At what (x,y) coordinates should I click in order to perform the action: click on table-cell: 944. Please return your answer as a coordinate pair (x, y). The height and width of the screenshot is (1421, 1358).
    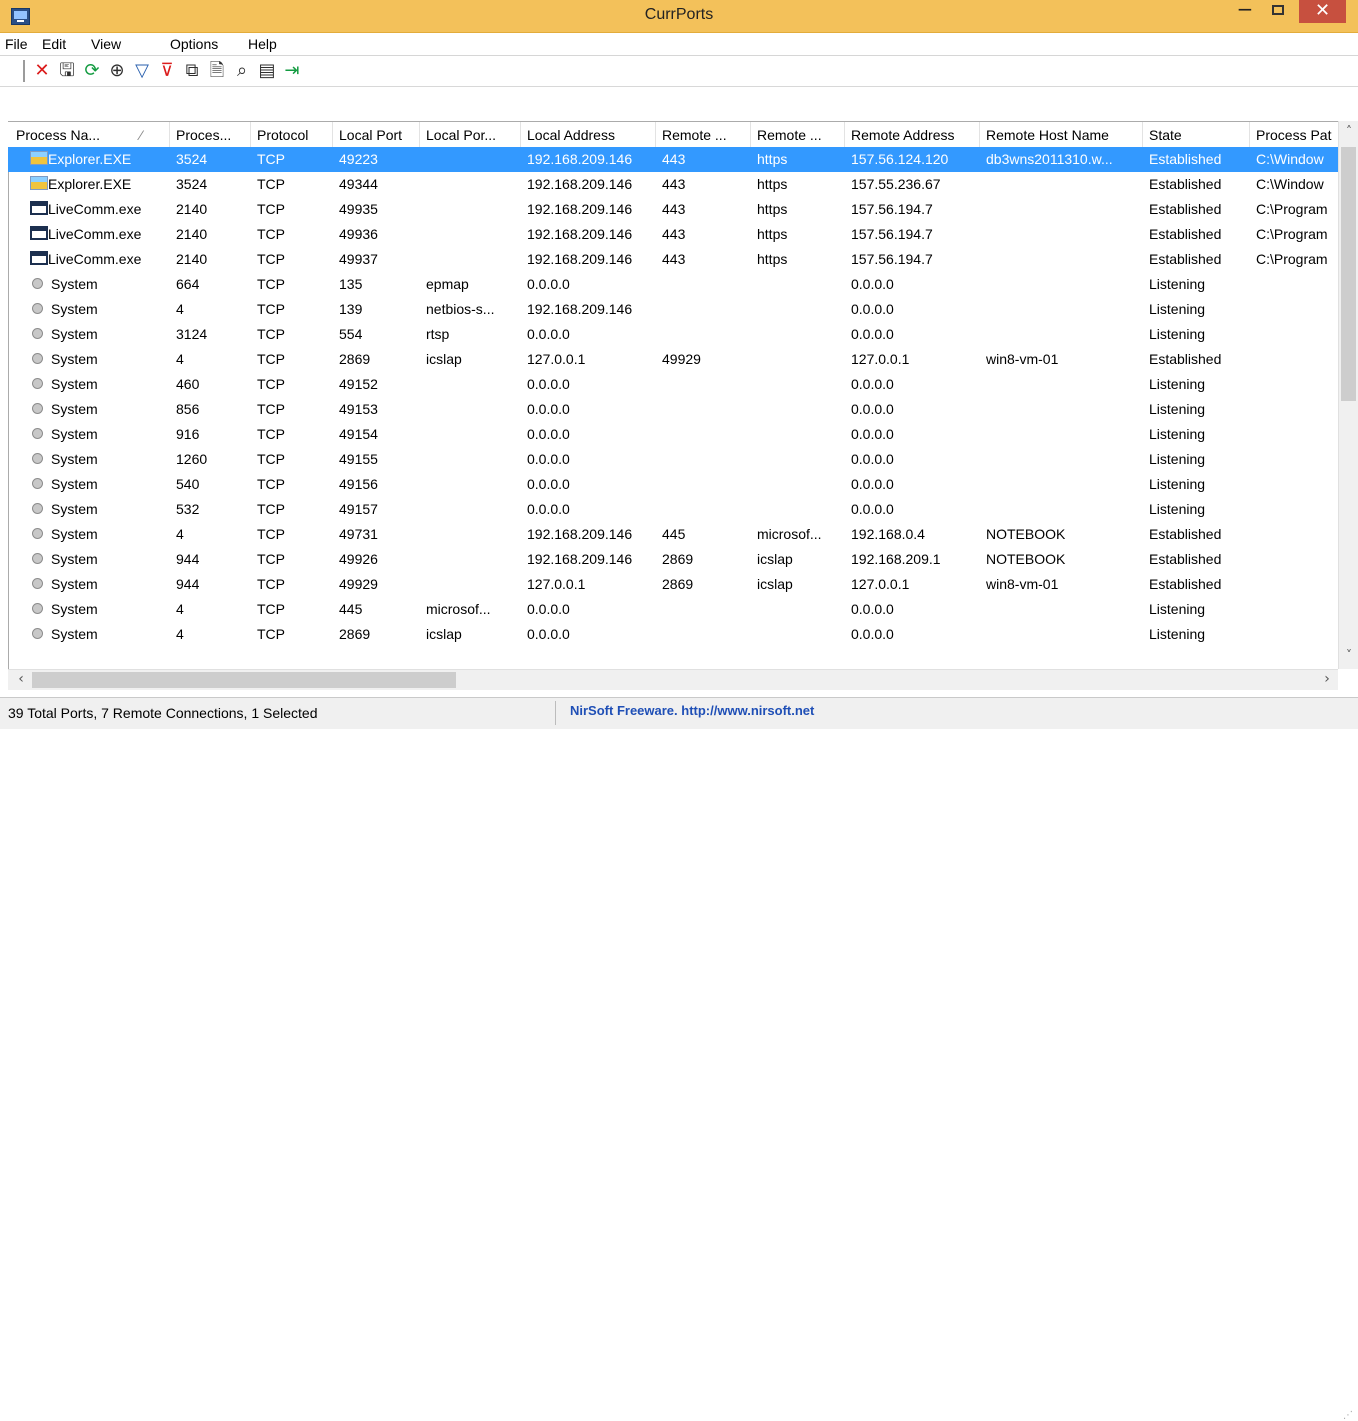
    Looking at the image, I should click on (188, 584).